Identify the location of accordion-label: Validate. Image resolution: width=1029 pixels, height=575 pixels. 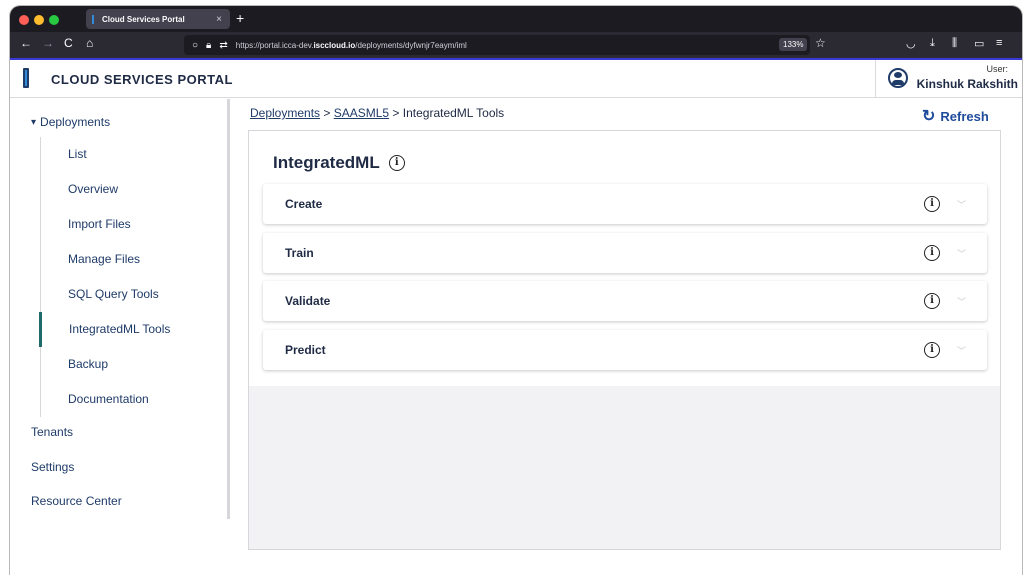
(308, 301).